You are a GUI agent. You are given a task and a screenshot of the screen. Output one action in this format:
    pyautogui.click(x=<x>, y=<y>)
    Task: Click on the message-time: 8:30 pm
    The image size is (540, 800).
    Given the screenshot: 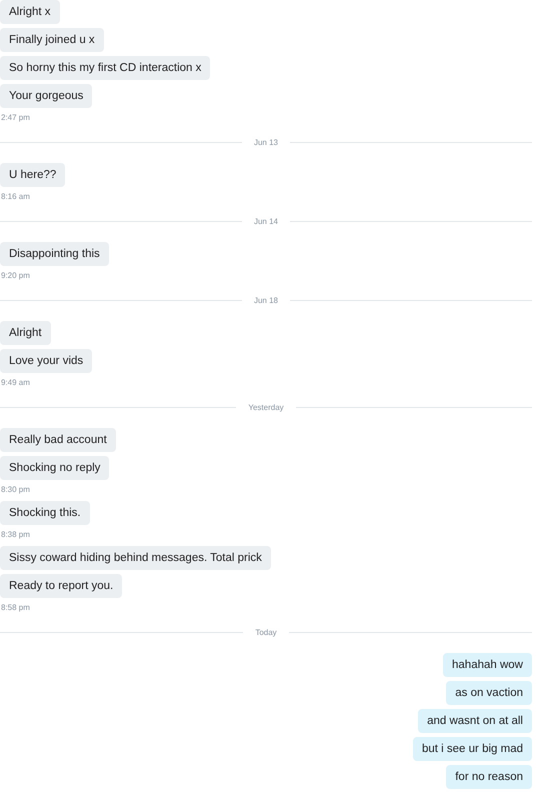 What is the action you would take?
    pyautogui.click(x=15, y=490)
    